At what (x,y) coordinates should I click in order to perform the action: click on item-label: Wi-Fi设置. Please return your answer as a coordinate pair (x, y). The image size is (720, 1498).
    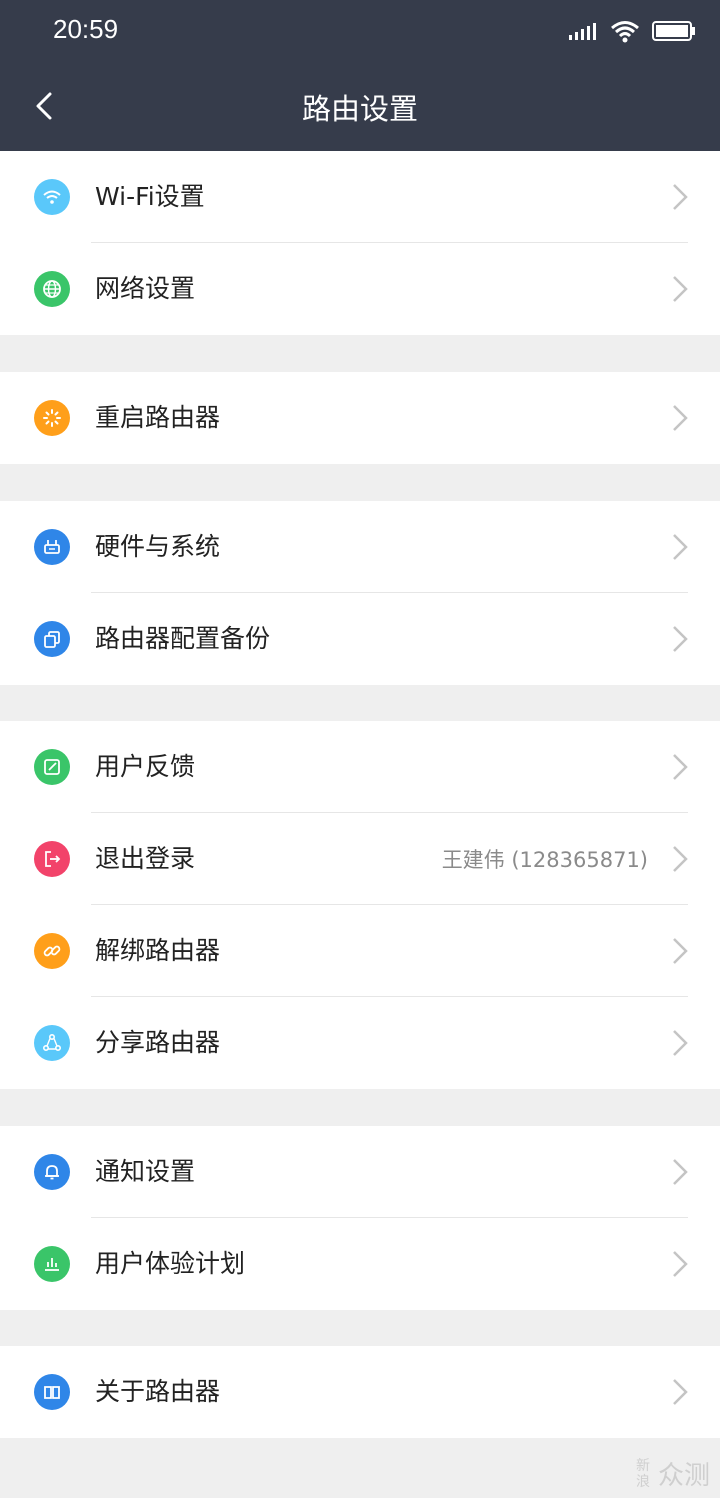
    Looking at the image, I should click on (150, 196).